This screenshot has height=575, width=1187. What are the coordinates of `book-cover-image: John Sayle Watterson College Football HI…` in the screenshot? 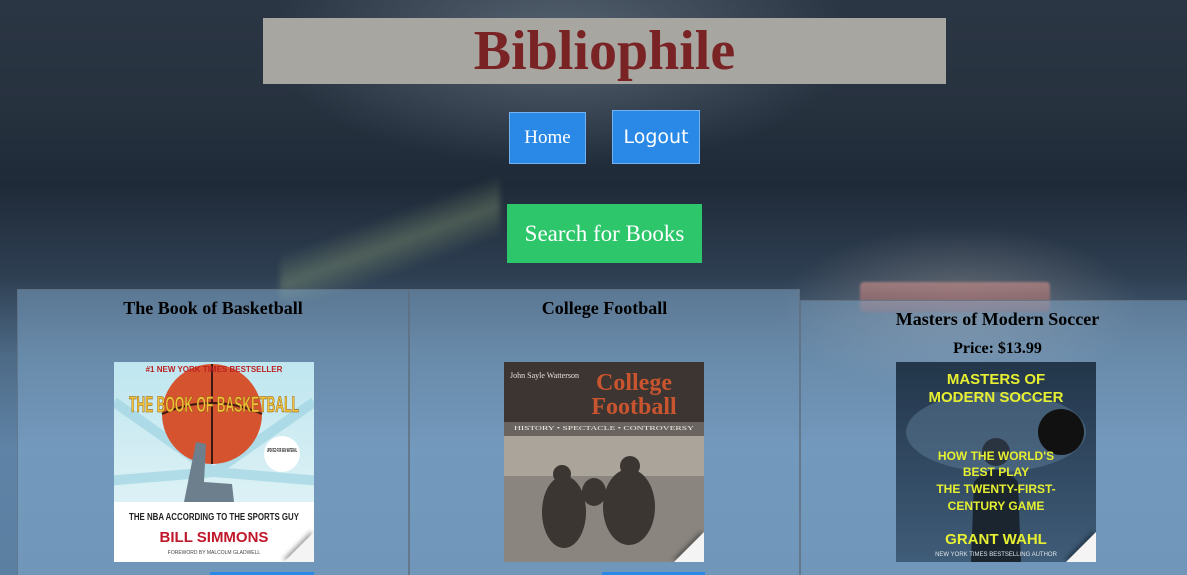 It's located at (604, 462).